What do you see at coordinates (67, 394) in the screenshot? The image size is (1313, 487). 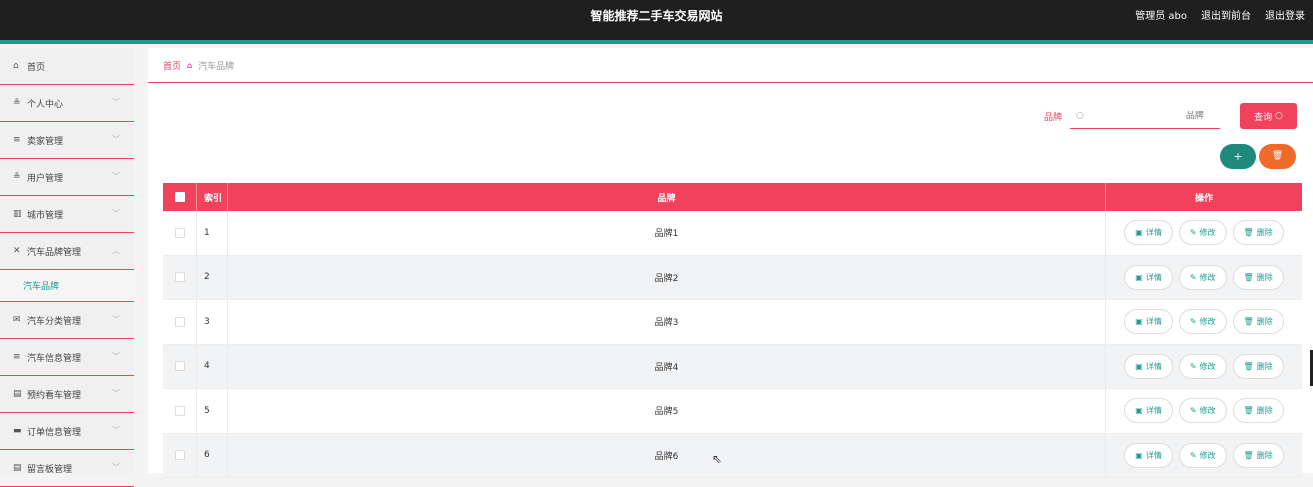 I see `sidebar-item-appointment-mgmt: ▤ 预约看车管理 ﹀` at bounding box center [67, 394].